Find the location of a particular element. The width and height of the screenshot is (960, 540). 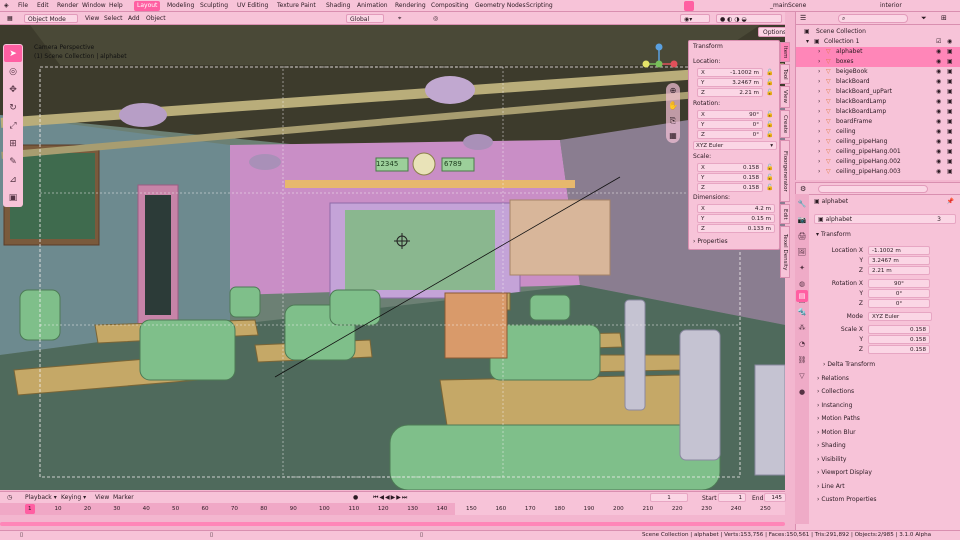

transform-header: Transform is located at coordinates (735, 47).